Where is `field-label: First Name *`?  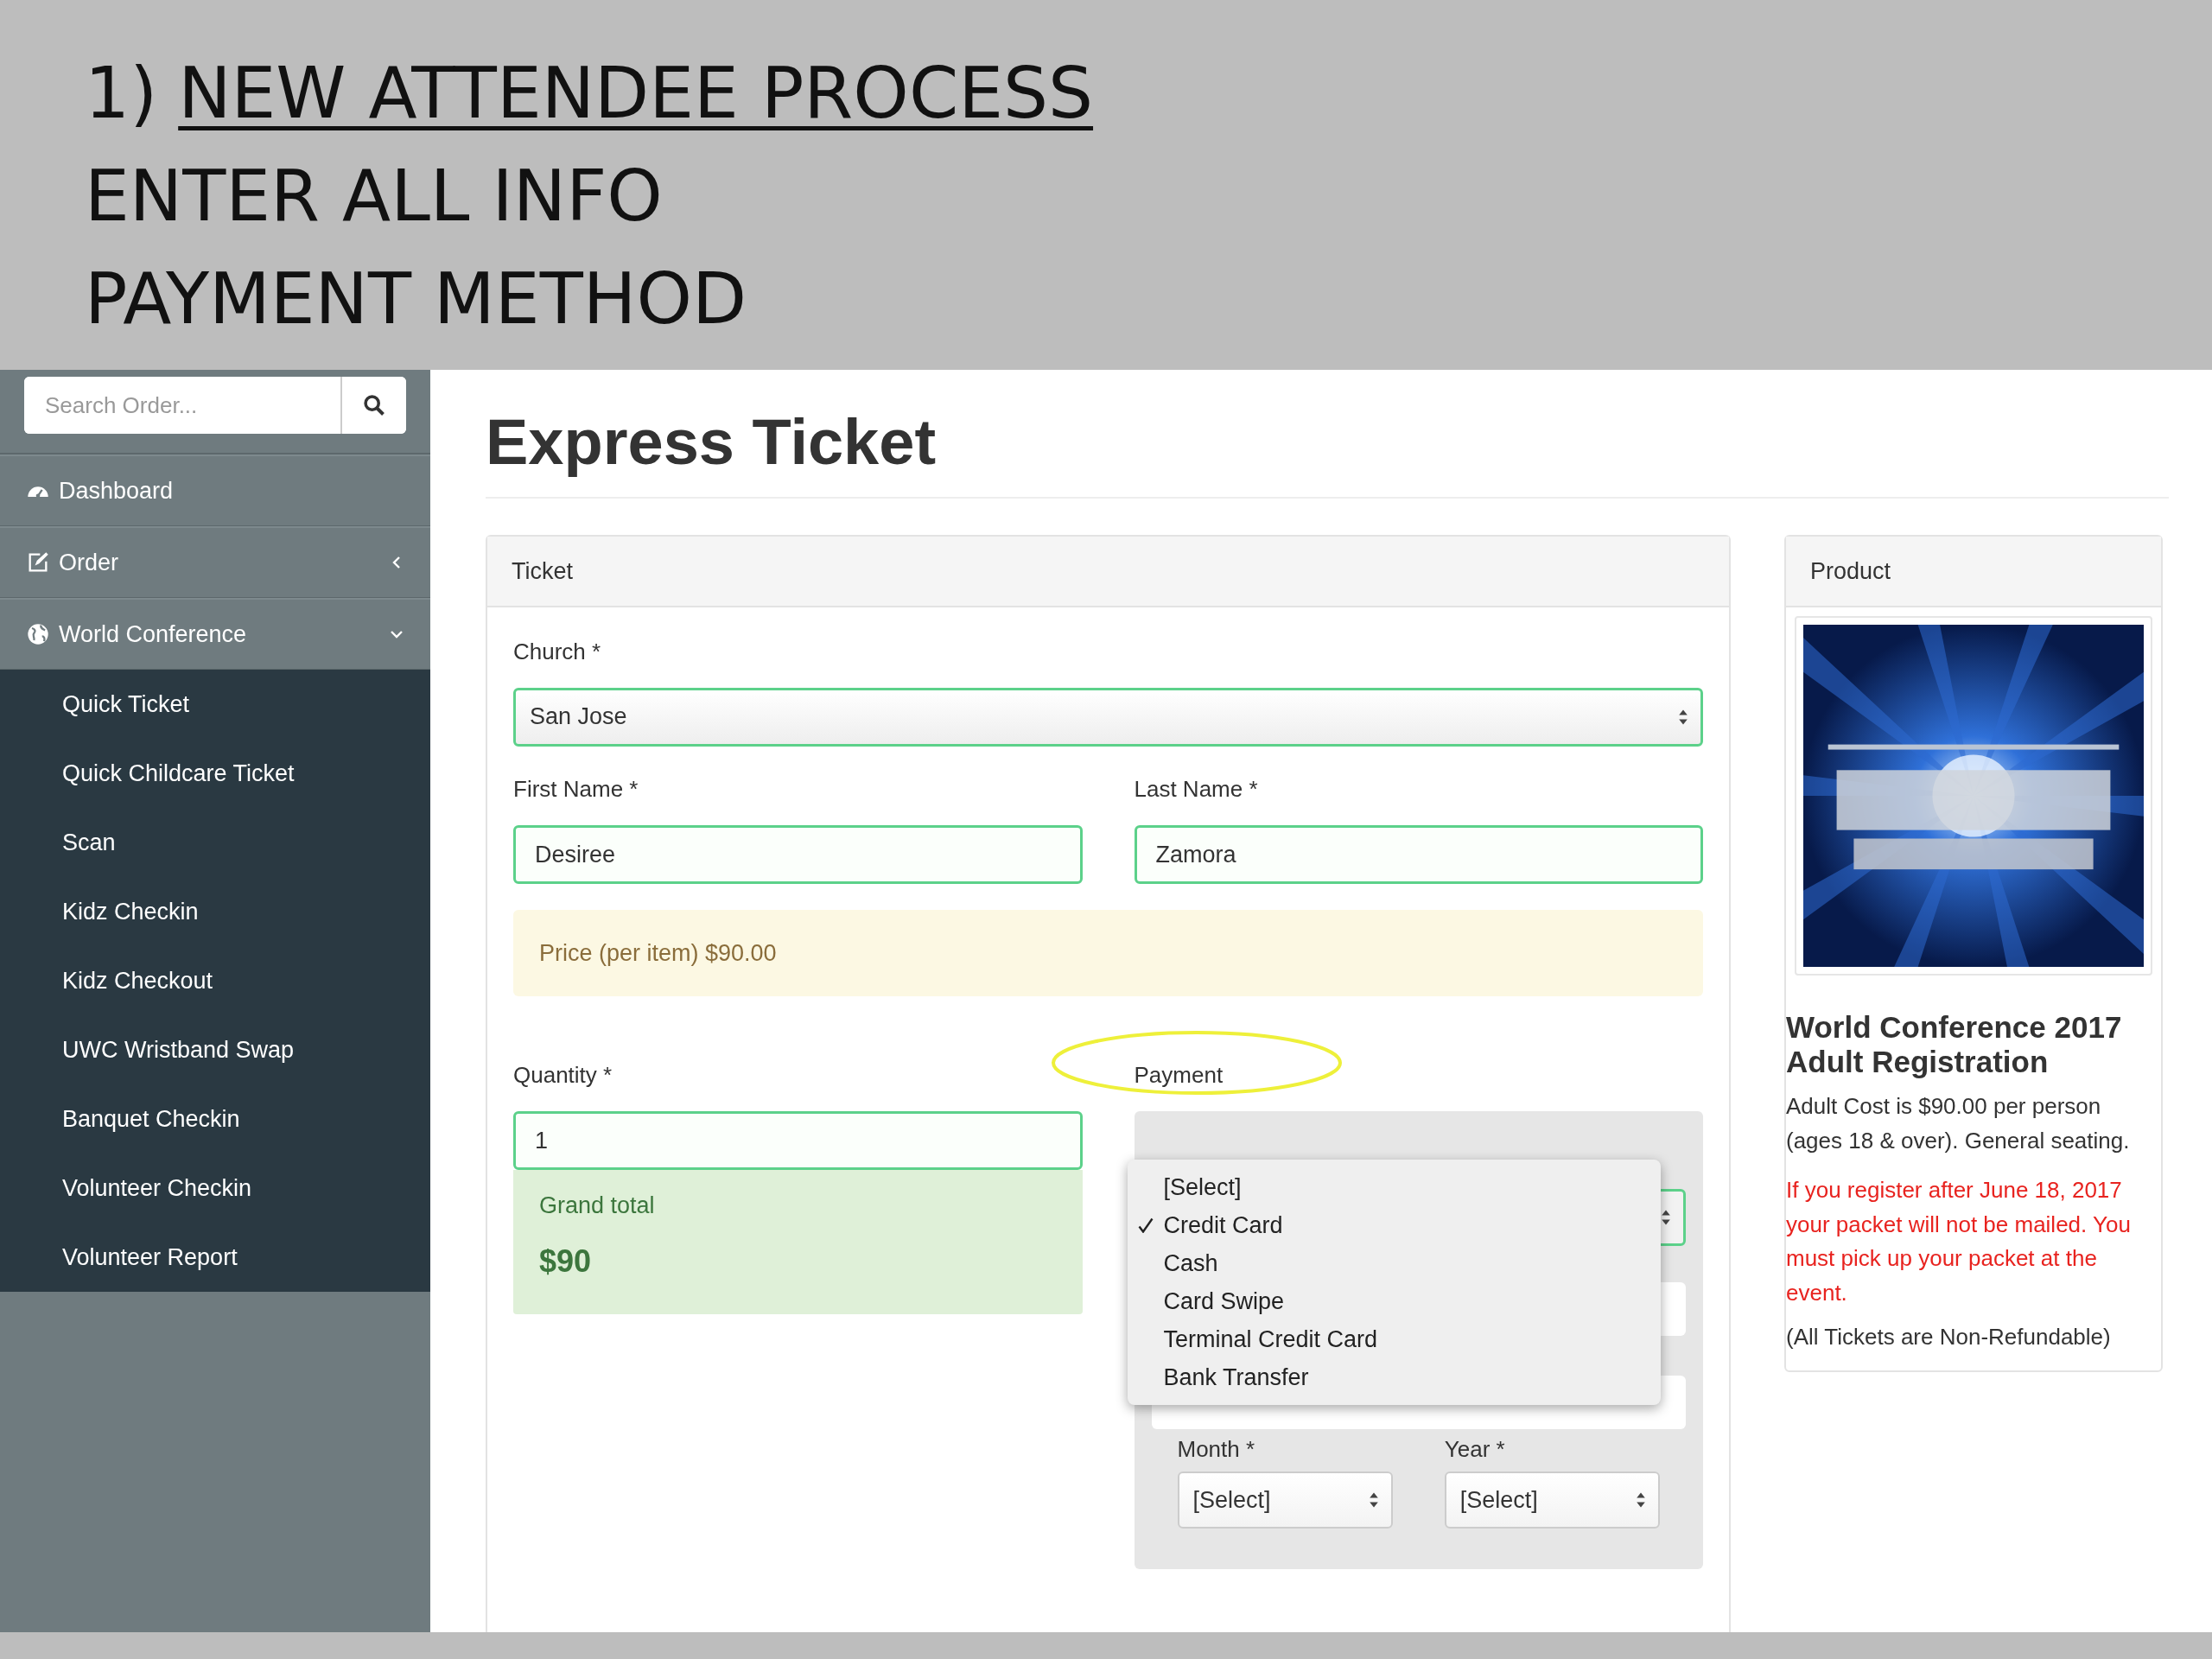
field-label: First Name * is located at coordinates (576, 790).